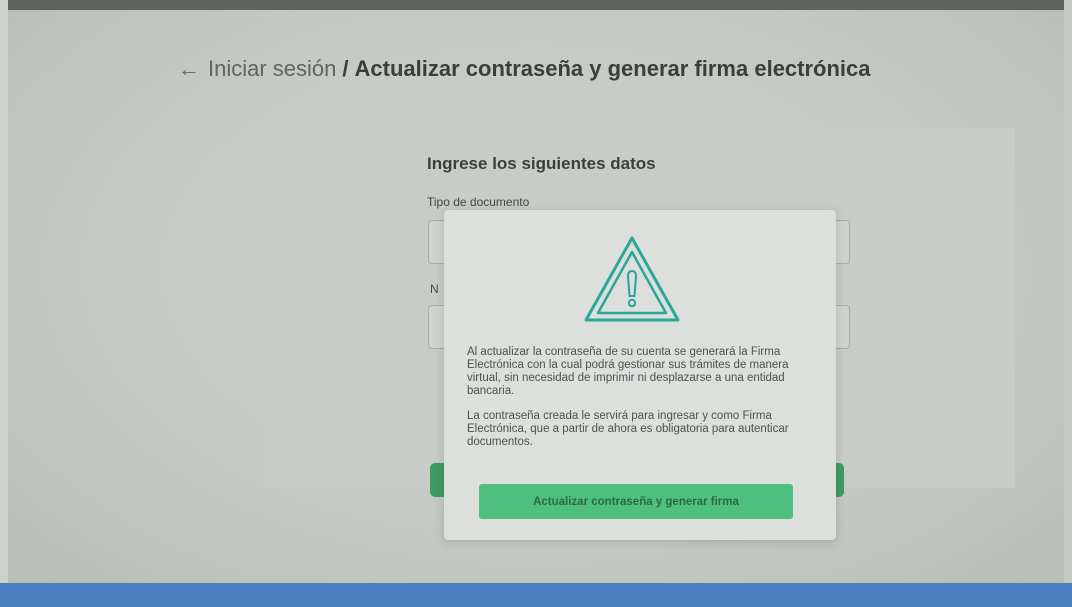 The image size is (1072, 607). I want to click on back-arrow-icon: ←, so click(189, 68).